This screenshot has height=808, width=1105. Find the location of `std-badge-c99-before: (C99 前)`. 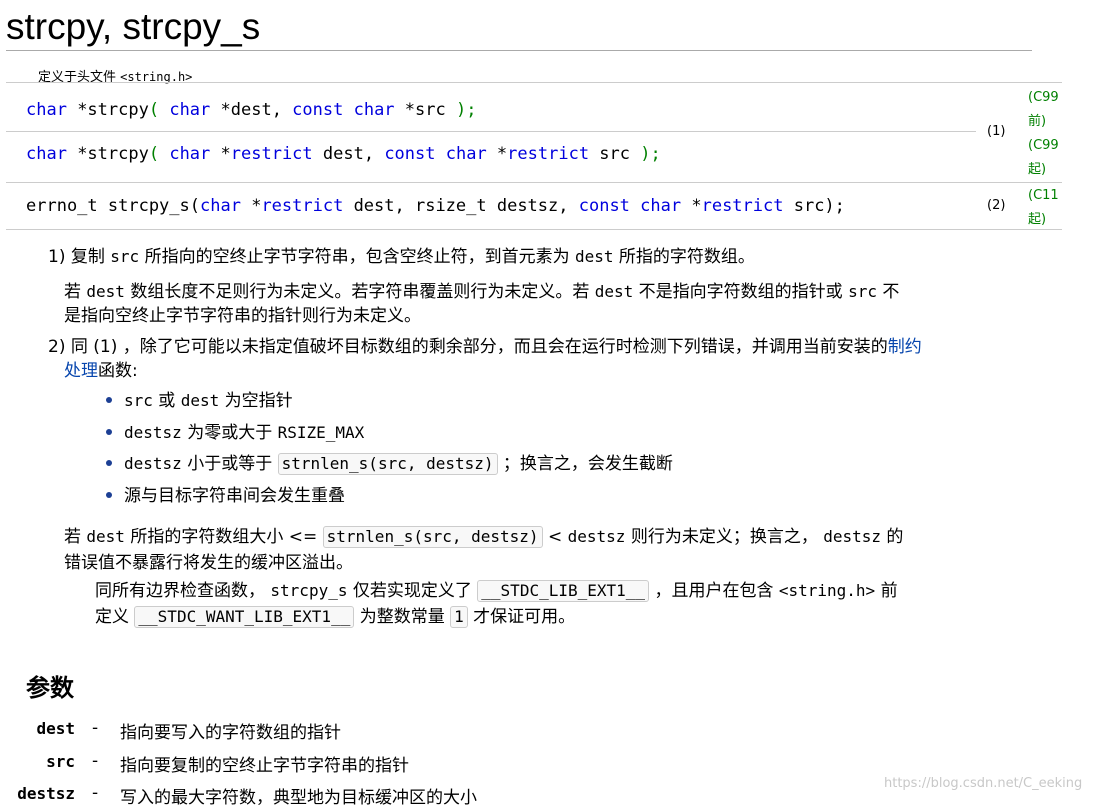

std-badge-c99-before: (C99 前) is located at coordinates (1043, 110).